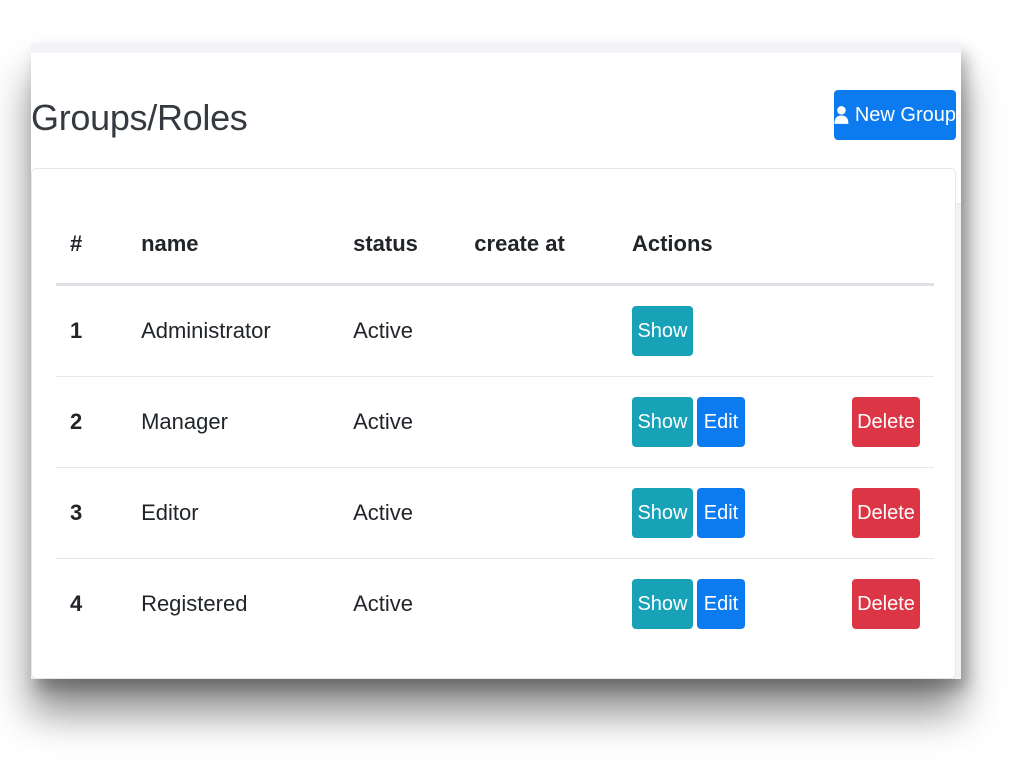 The width and height of the screenshot is (1024, 768). Describe the element at coordinates (92, 422) in the screenshot. I see `row-number: 2` at that location.